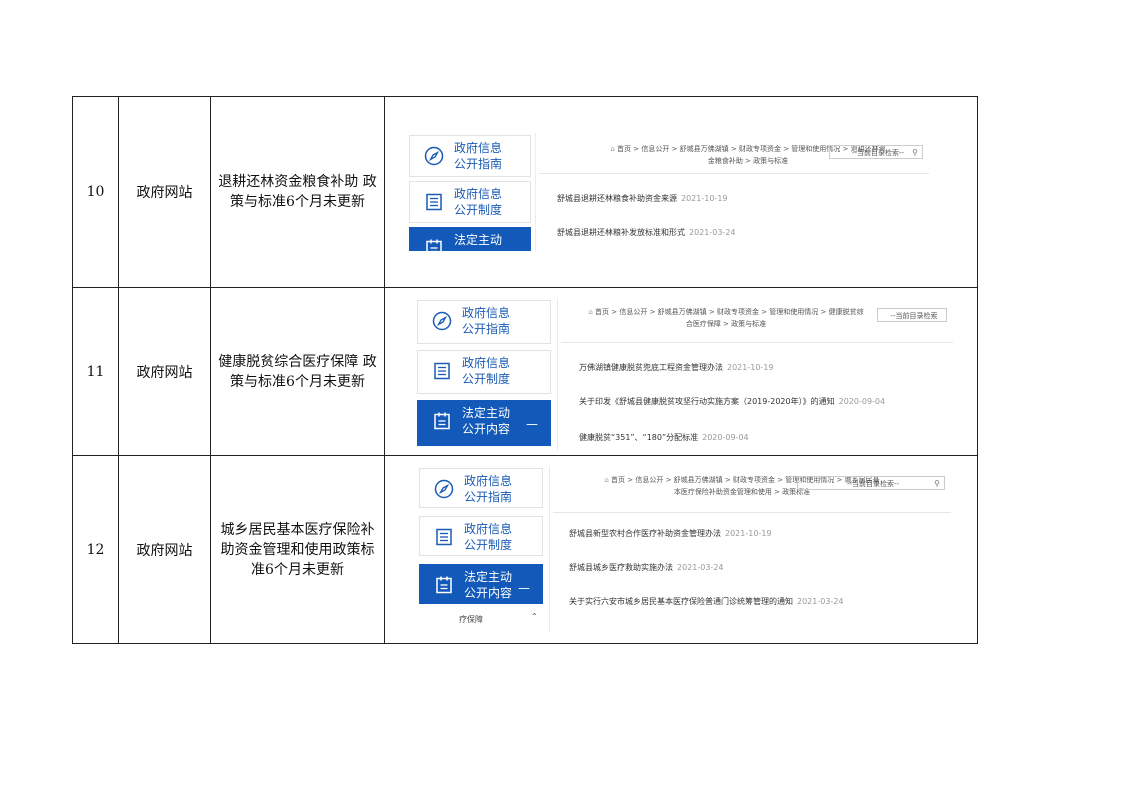 This screenshot has height=793, width=1122. I want to click on list-item: 舒城县城乡医疗救助实施办法 2021-03-24, so click(646, 567).